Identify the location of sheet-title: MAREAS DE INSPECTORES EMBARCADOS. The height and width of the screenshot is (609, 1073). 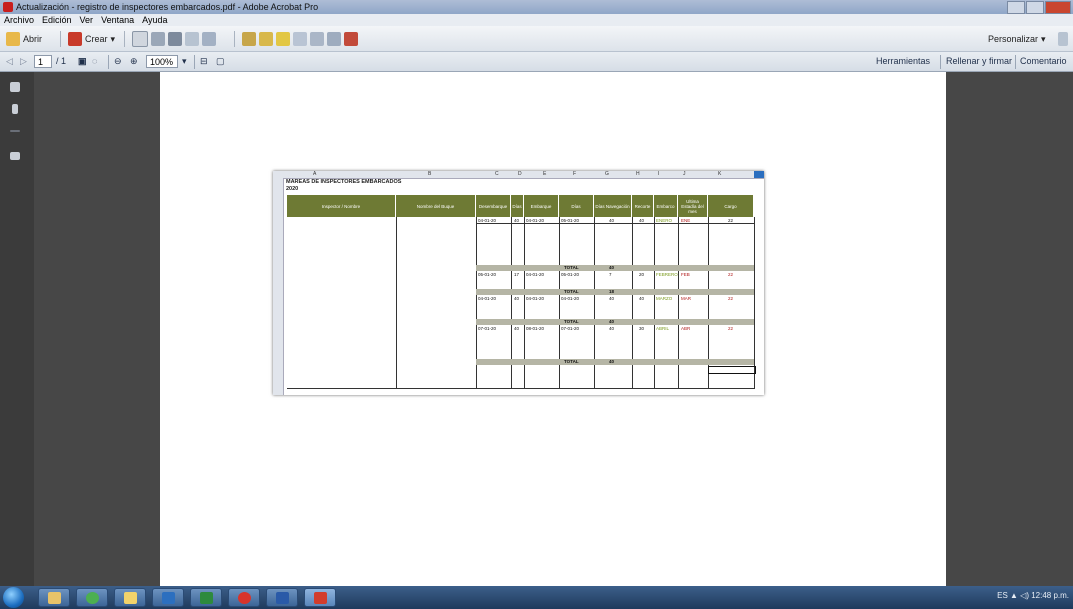
(344, 182).